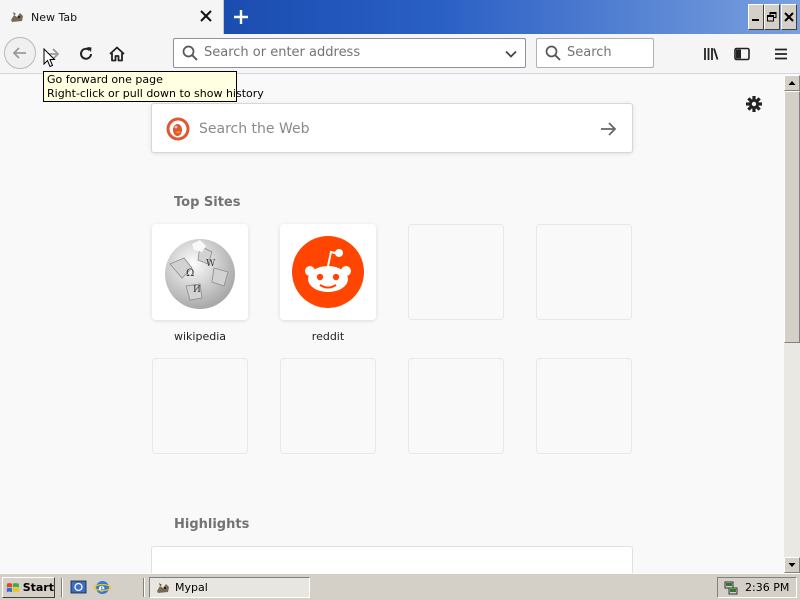 This screenshot has height=600, width=800. I want to click on tab-new-tab: New Tab, so click(112, 17).